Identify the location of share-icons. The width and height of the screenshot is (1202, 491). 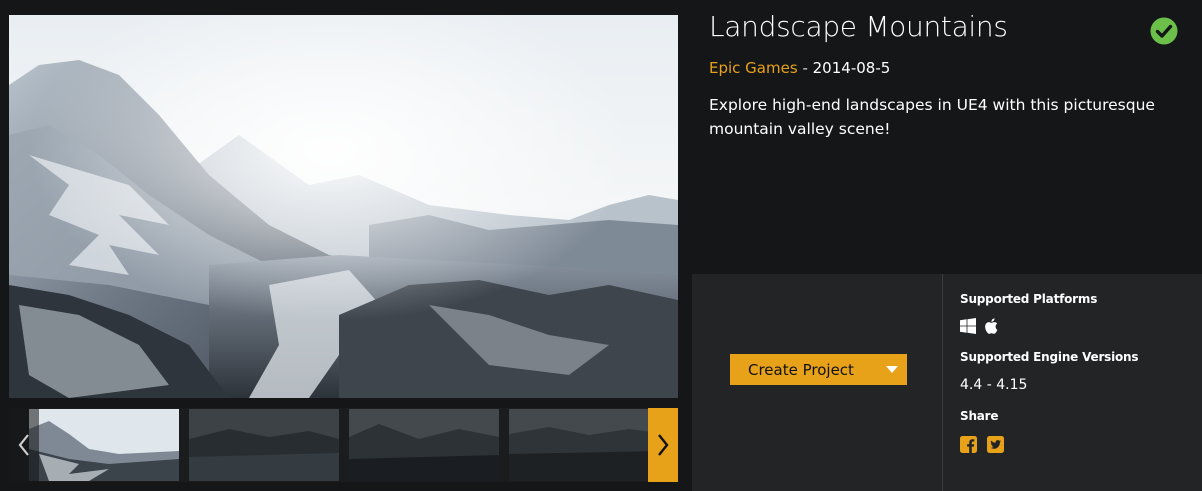
(982, 446).